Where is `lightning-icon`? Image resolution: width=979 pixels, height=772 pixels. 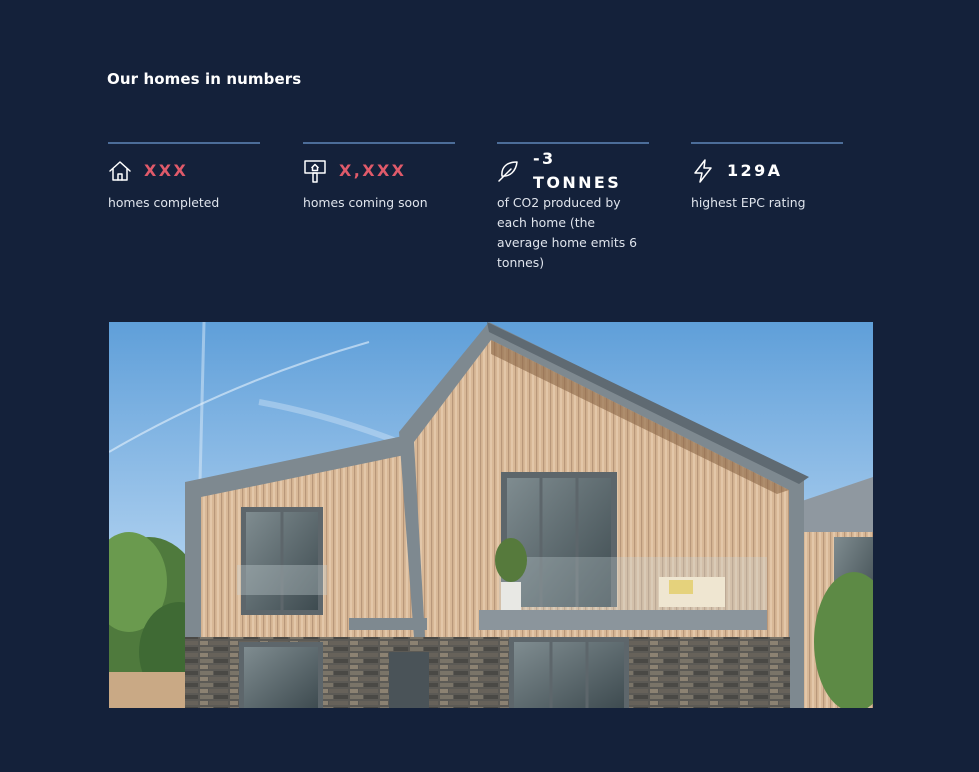
lightning-icon is located at coordinates (703, 171).